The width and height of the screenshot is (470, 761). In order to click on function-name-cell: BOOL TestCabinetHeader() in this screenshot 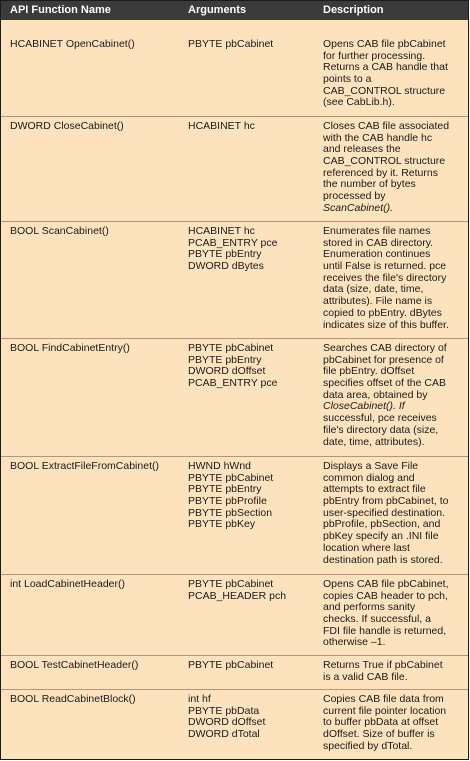, I will do `click(74, 665)`.